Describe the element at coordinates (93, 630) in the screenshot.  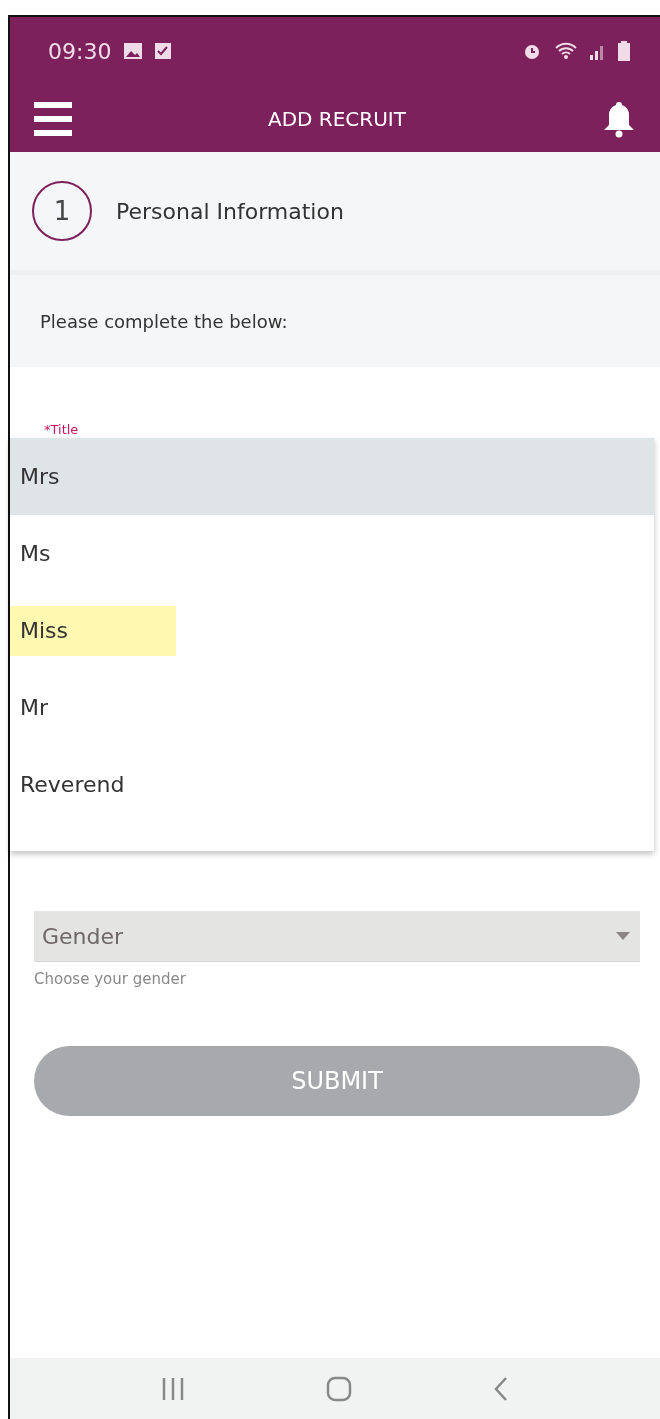
I see `menu-item: Miss` at that location.